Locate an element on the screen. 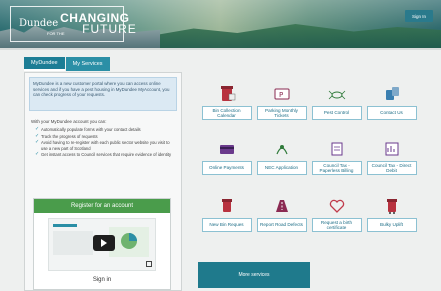  service-tile-bin-collection: Bin Collection Calendar is located at coordinates (226, 107).